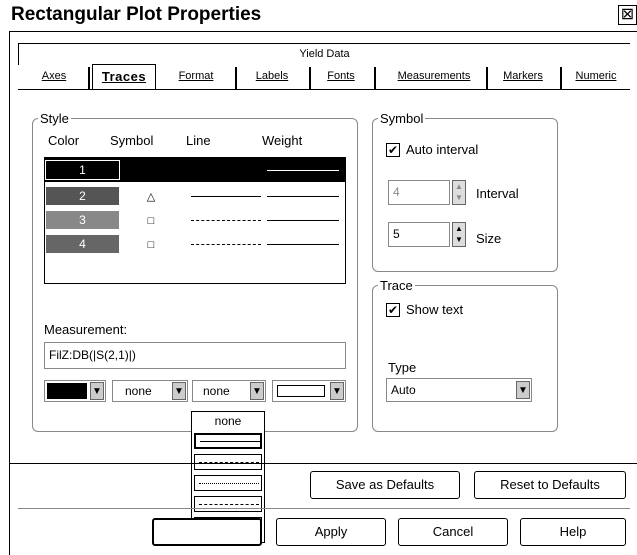 The height and width of the screenshot is (555, 637). Describe the element at coordinates (573, 532) in the screenshot. I see `help-button: Help` at that location.